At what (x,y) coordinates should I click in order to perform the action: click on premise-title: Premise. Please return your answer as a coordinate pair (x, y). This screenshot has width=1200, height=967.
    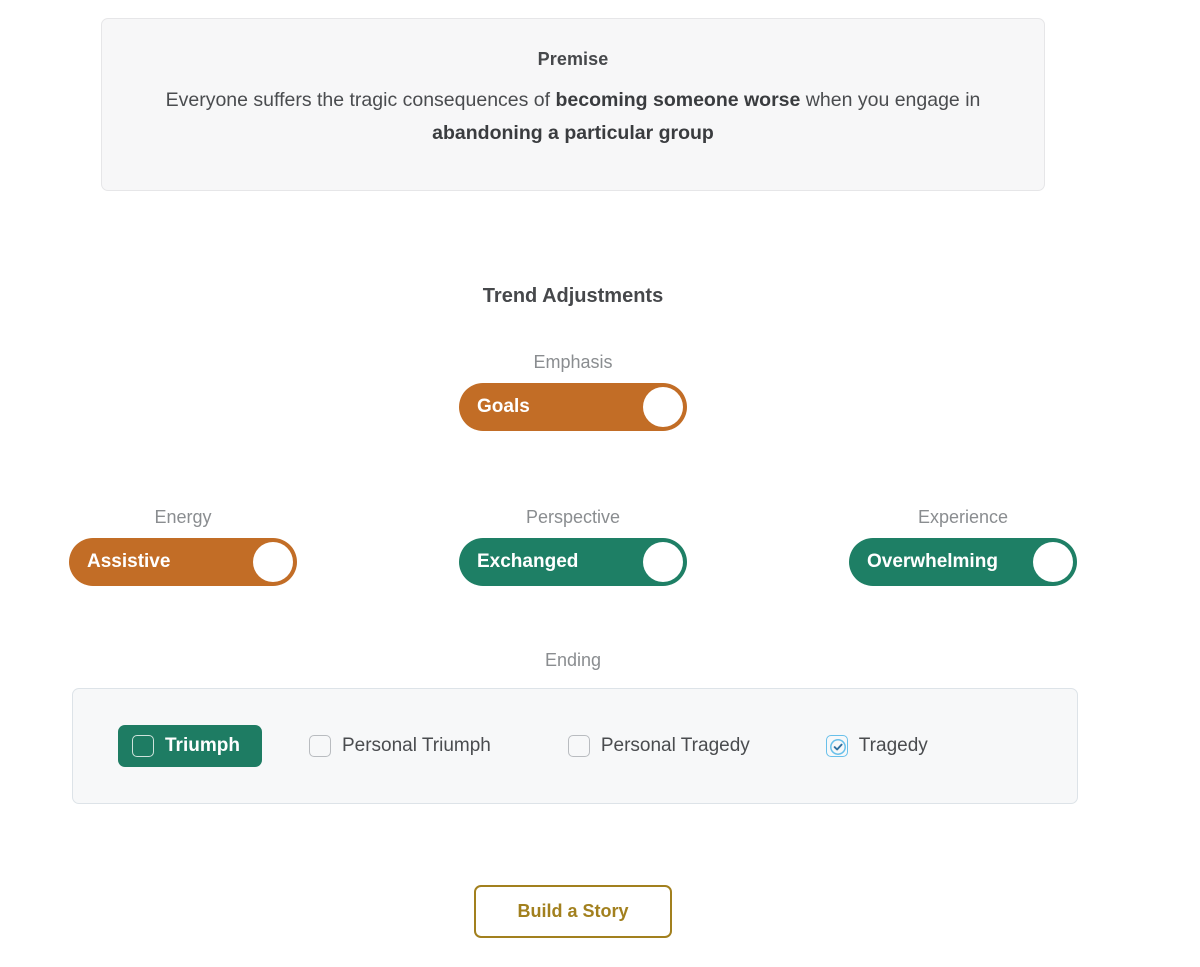
    Looking at the image, I should click on (573, 59).